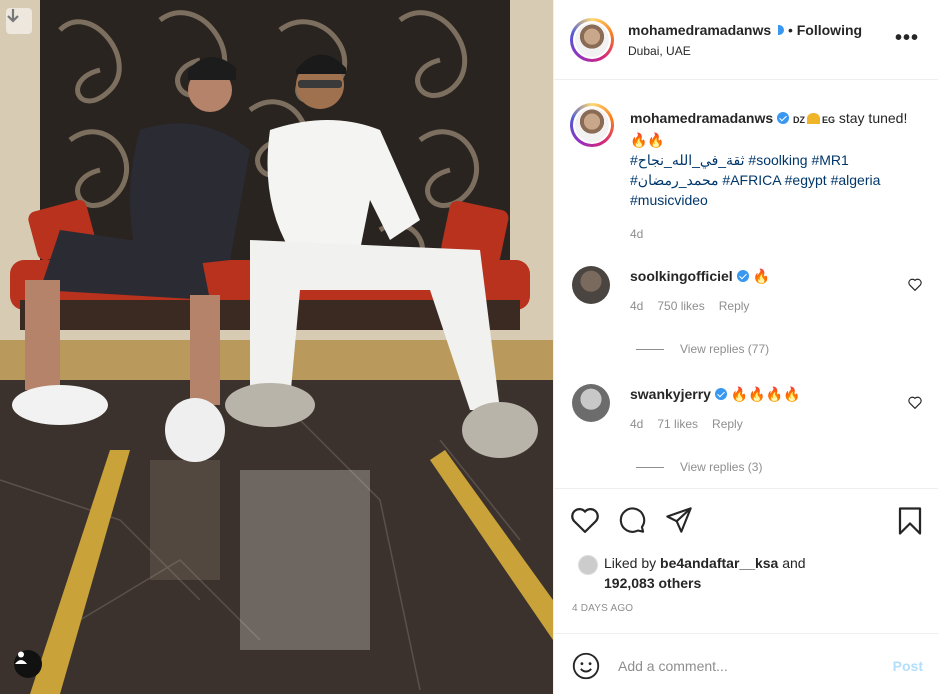 This screenshot has width=938, height=694. What do you see at coordinates (755, 180) in the screenshot?
I see `caption-hashtags-2: #محمد_رمضان #AFRICA #egypt #algeria` at bounding box center [755, 180].